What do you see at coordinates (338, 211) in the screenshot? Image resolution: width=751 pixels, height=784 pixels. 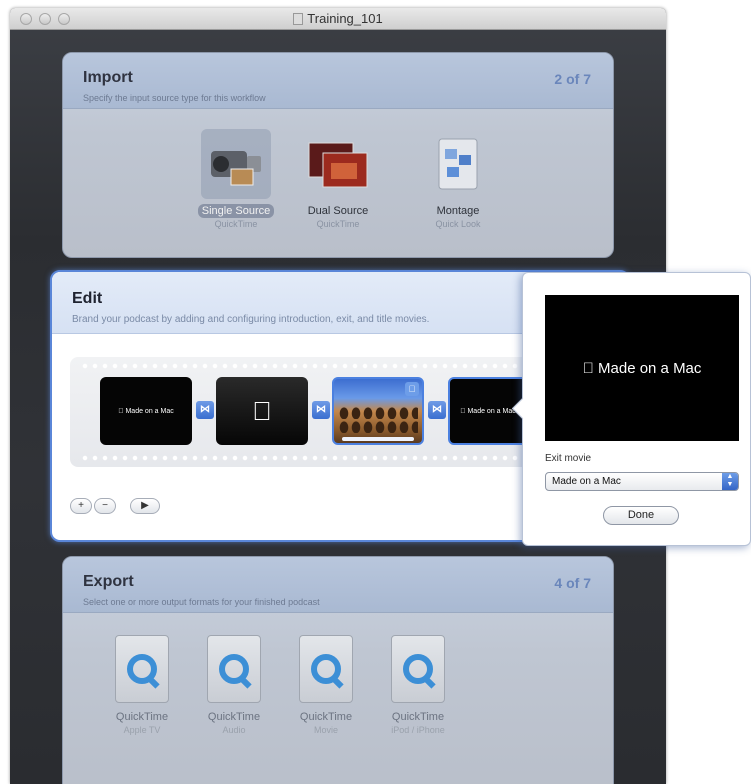 I see `dual-source-label: Dual Source` at bounding box center [338, 211].